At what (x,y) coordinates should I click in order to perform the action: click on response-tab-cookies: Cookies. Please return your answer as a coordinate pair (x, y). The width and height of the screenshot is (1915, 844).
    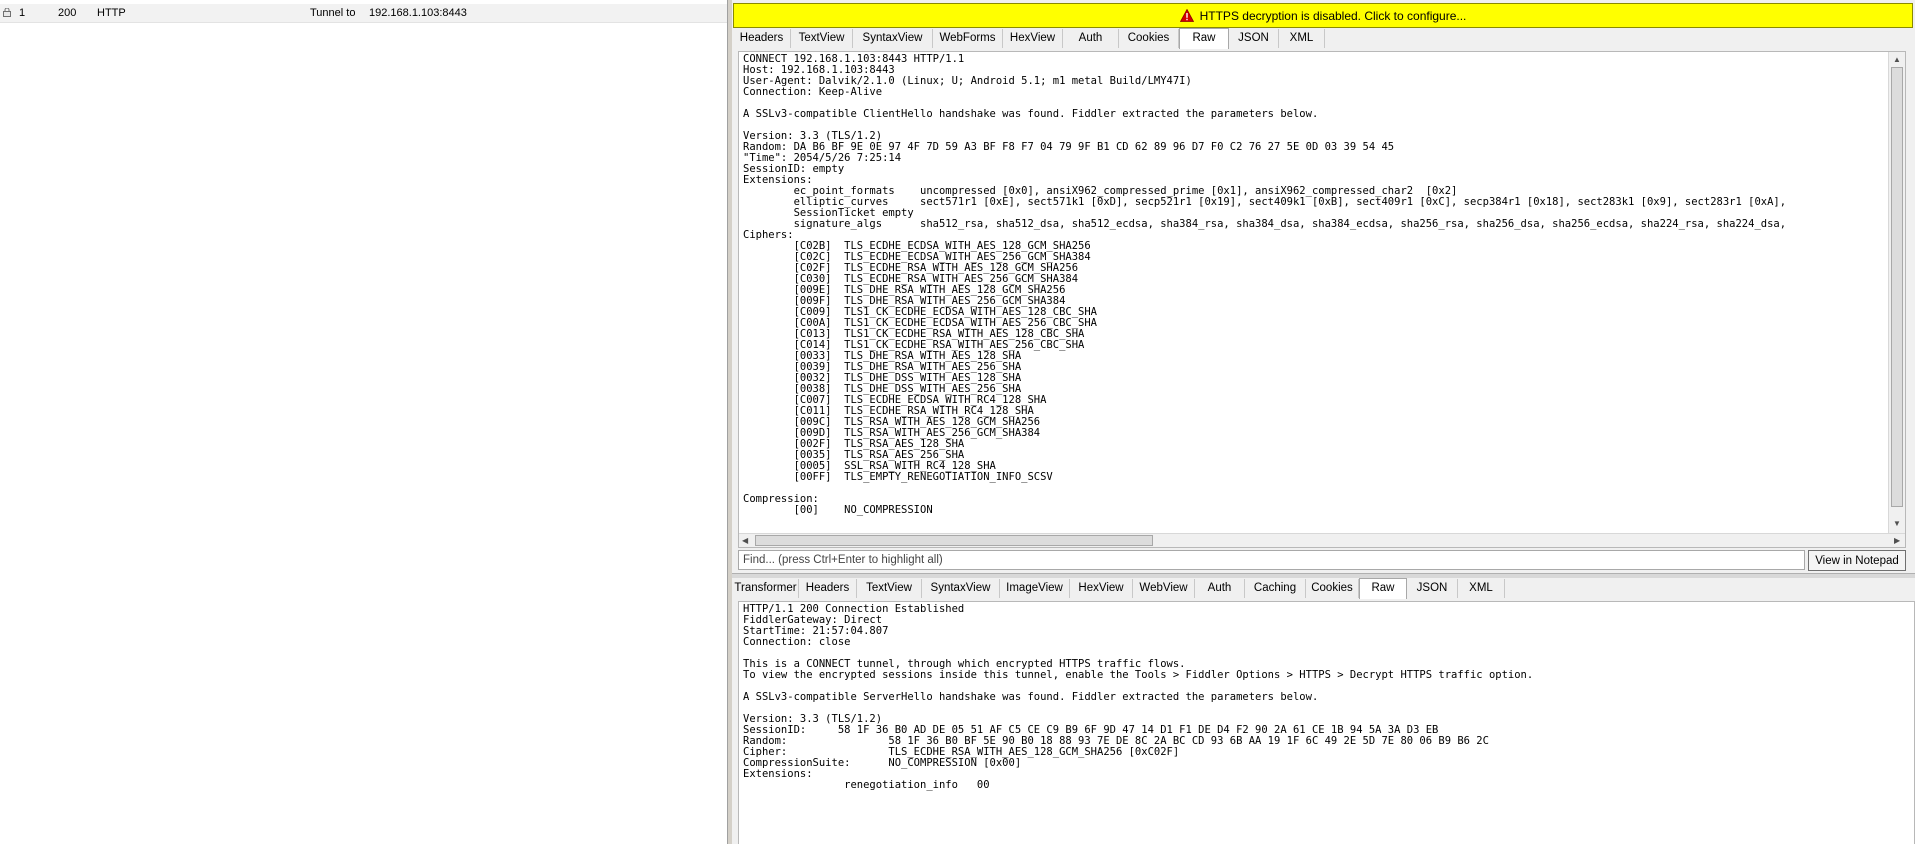
    Looking at the image, I should click on (1332, 588).